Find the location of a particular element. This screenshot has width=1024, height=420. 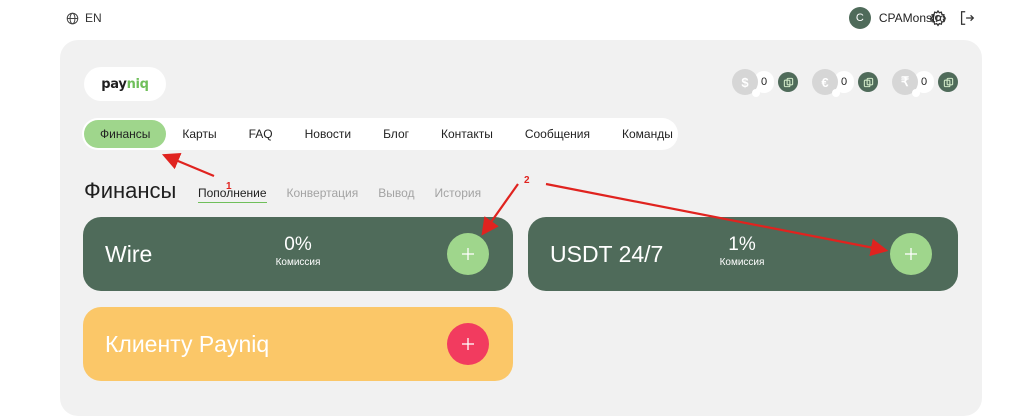

language-label: EN is located at coordinates (93, 18).